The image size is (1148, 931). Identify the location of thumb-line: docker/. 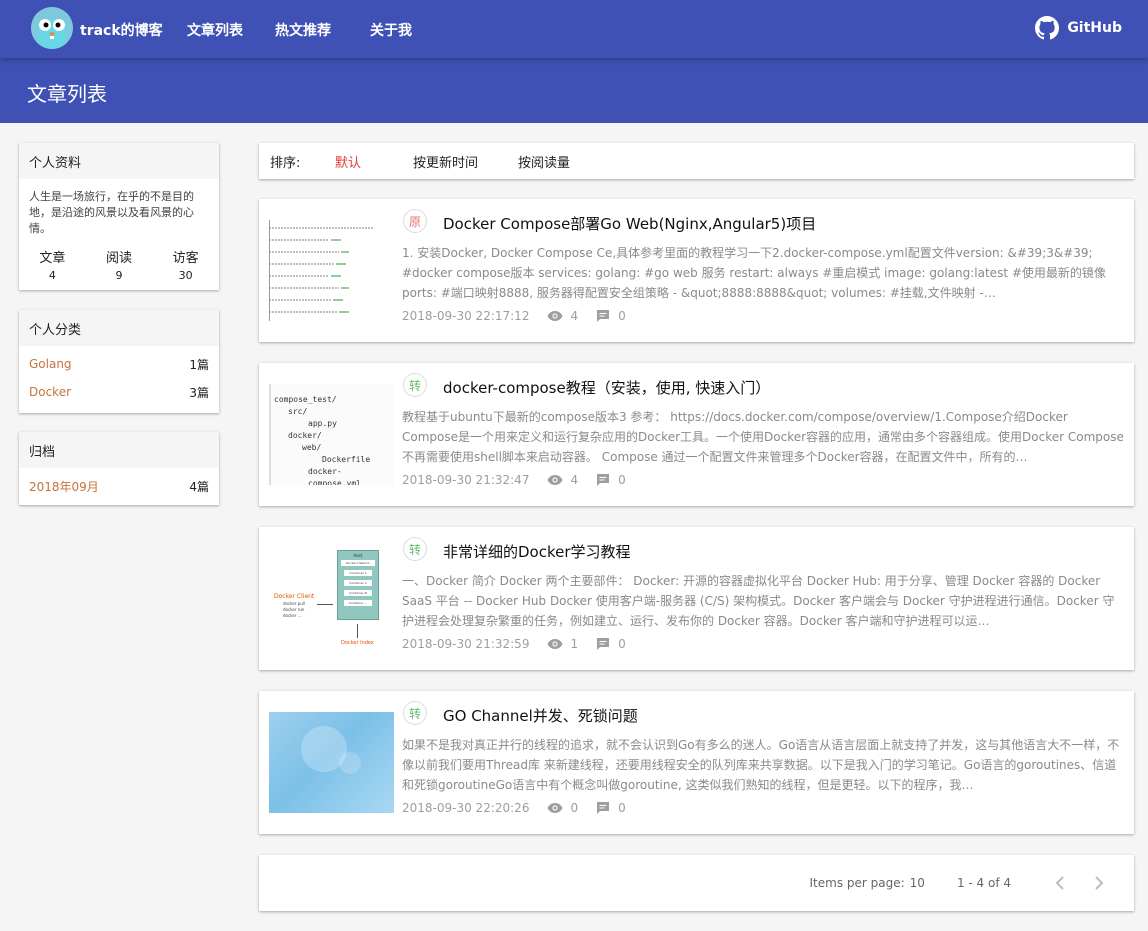
(305, 435).